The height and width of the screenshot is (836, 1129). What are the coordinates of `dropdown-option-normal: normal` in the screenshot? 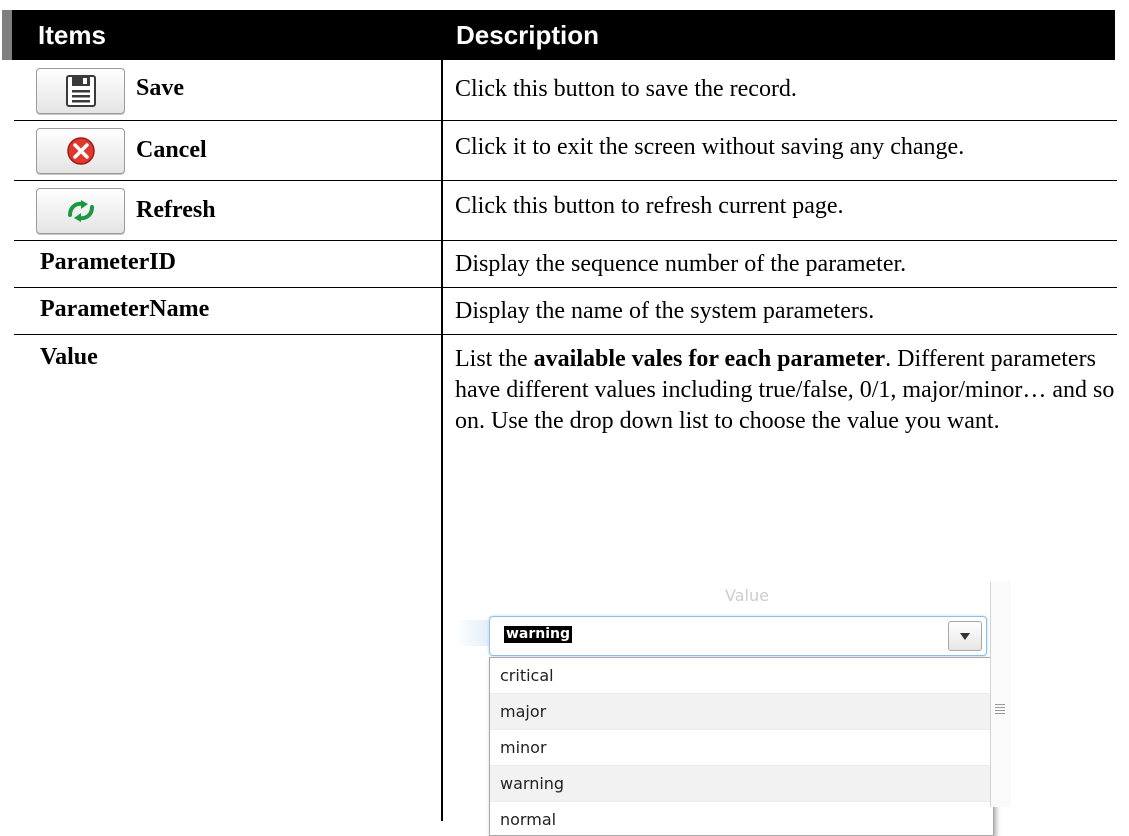 It's located at (741, 818).